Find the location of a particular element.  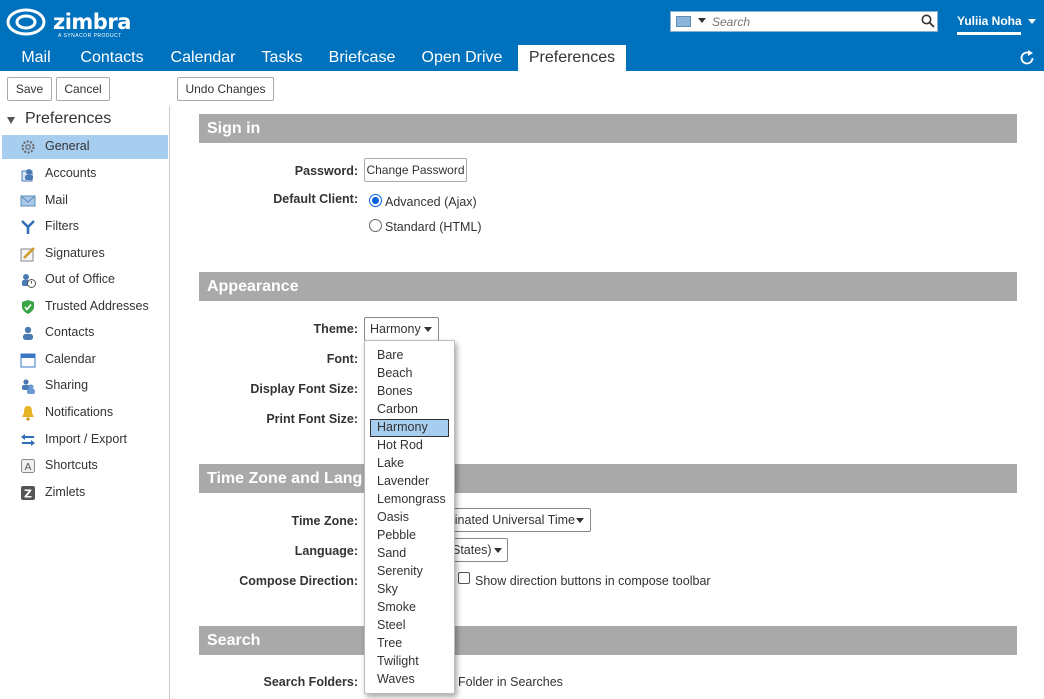

refresh-icon is located at coordinates (1027, 58).